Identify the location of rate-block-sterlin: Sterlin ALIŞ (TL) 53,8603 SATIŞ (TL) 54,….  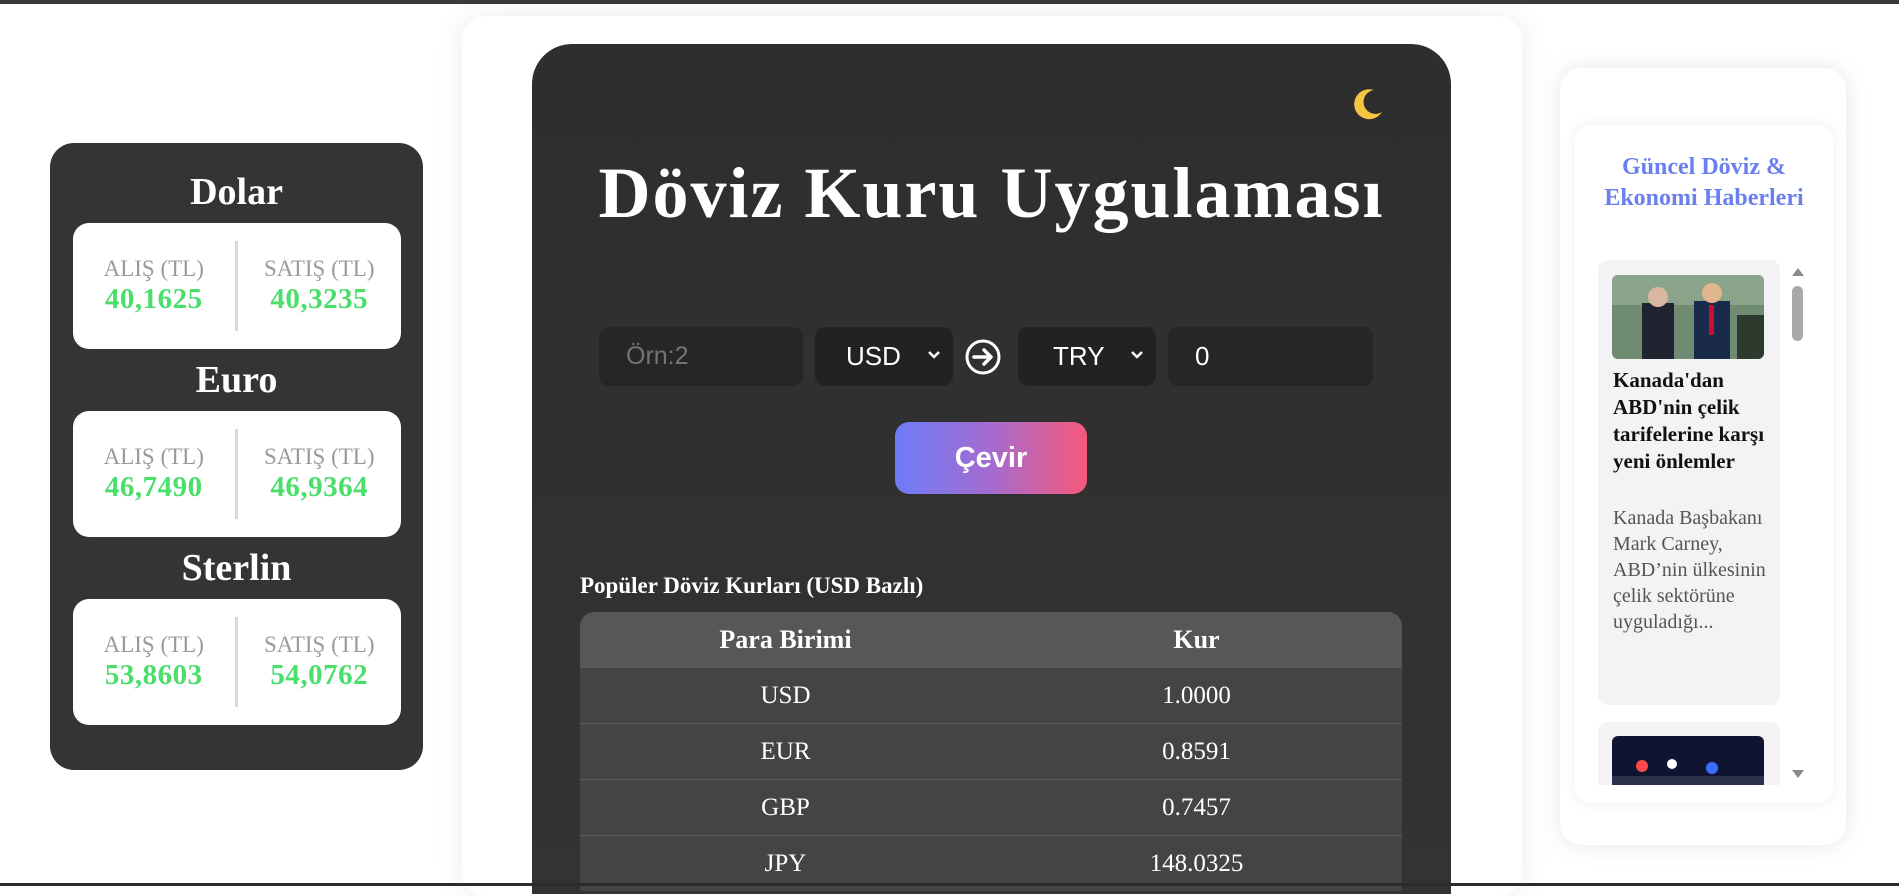
(236, 636).